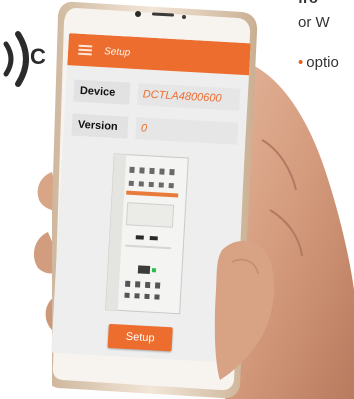 This screenshot has height=399, width=354. What do you see at coordinates (85, 50) in the screenshot?
I see `hamburger-menu-icon` at bounding box center [85, 50].